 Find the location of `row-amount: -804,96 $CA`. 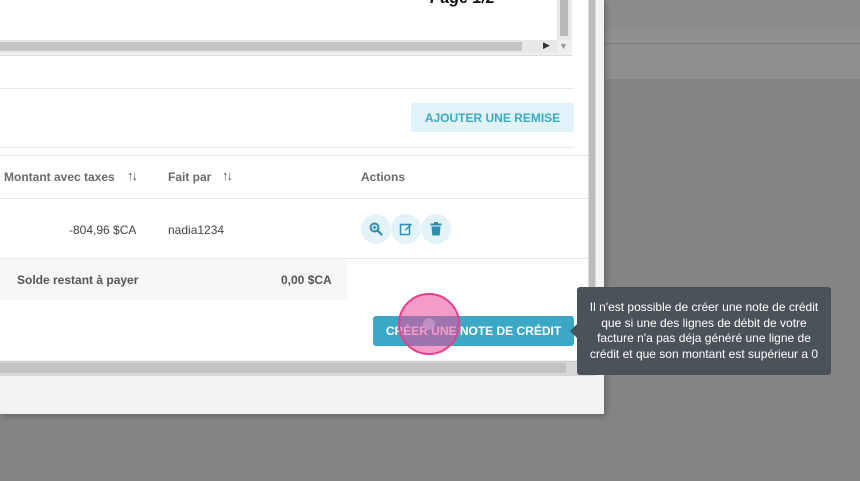

row-amount: -804,96 $CA is located at coordinates (103, 230).